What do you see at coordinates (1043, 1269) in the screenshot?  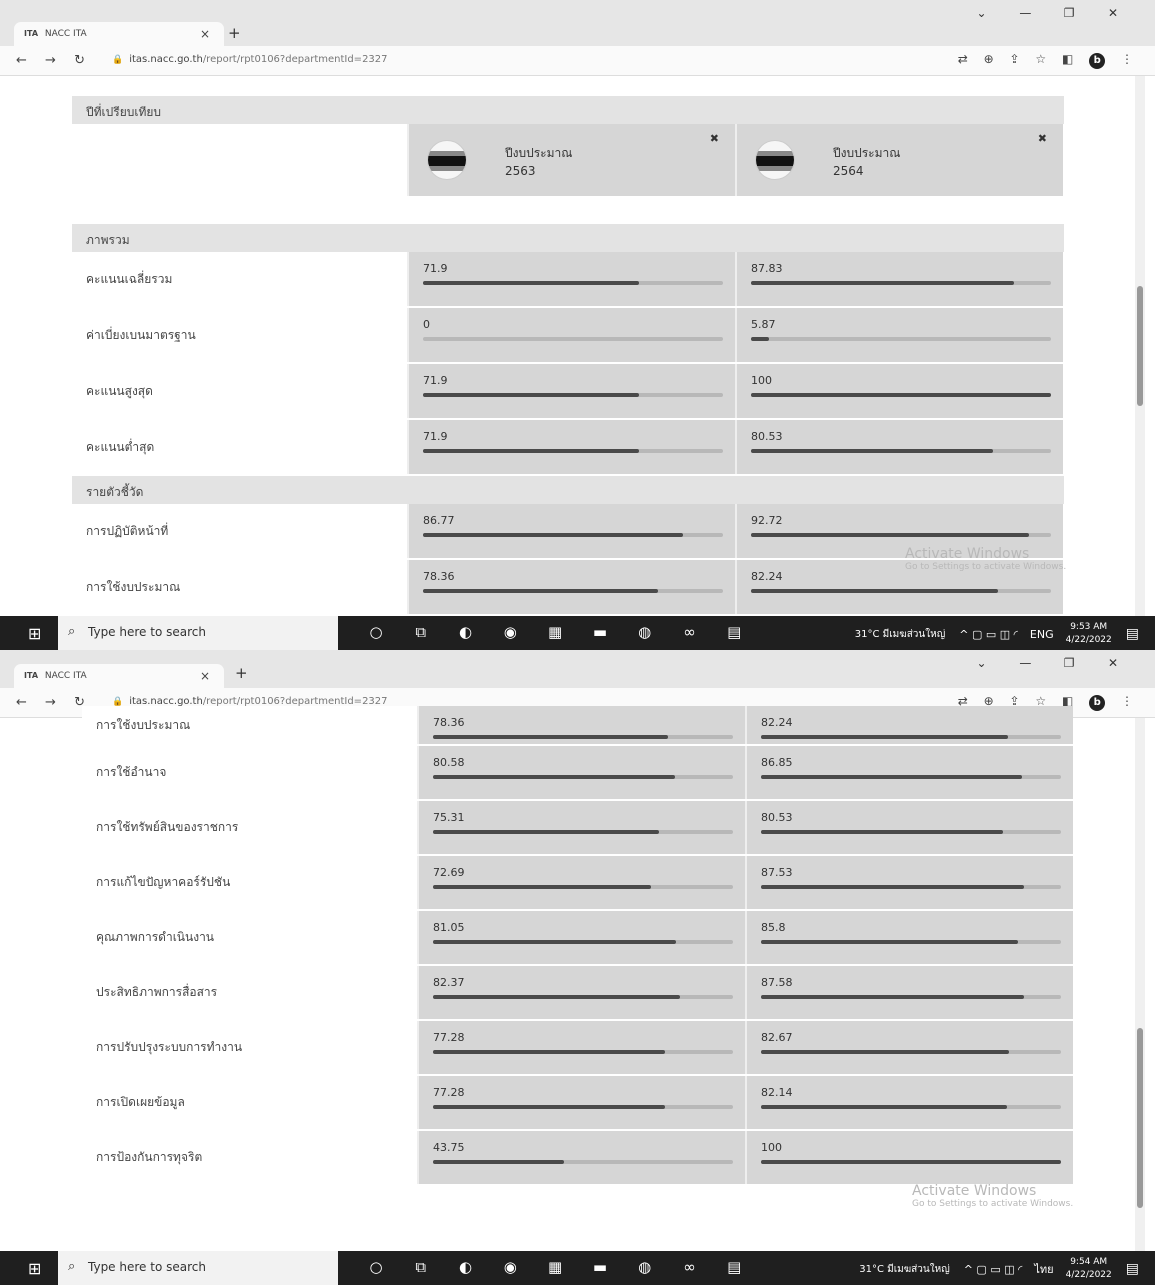 I see `language-indicator: ไทย` at bounding box center [1043, 1269].